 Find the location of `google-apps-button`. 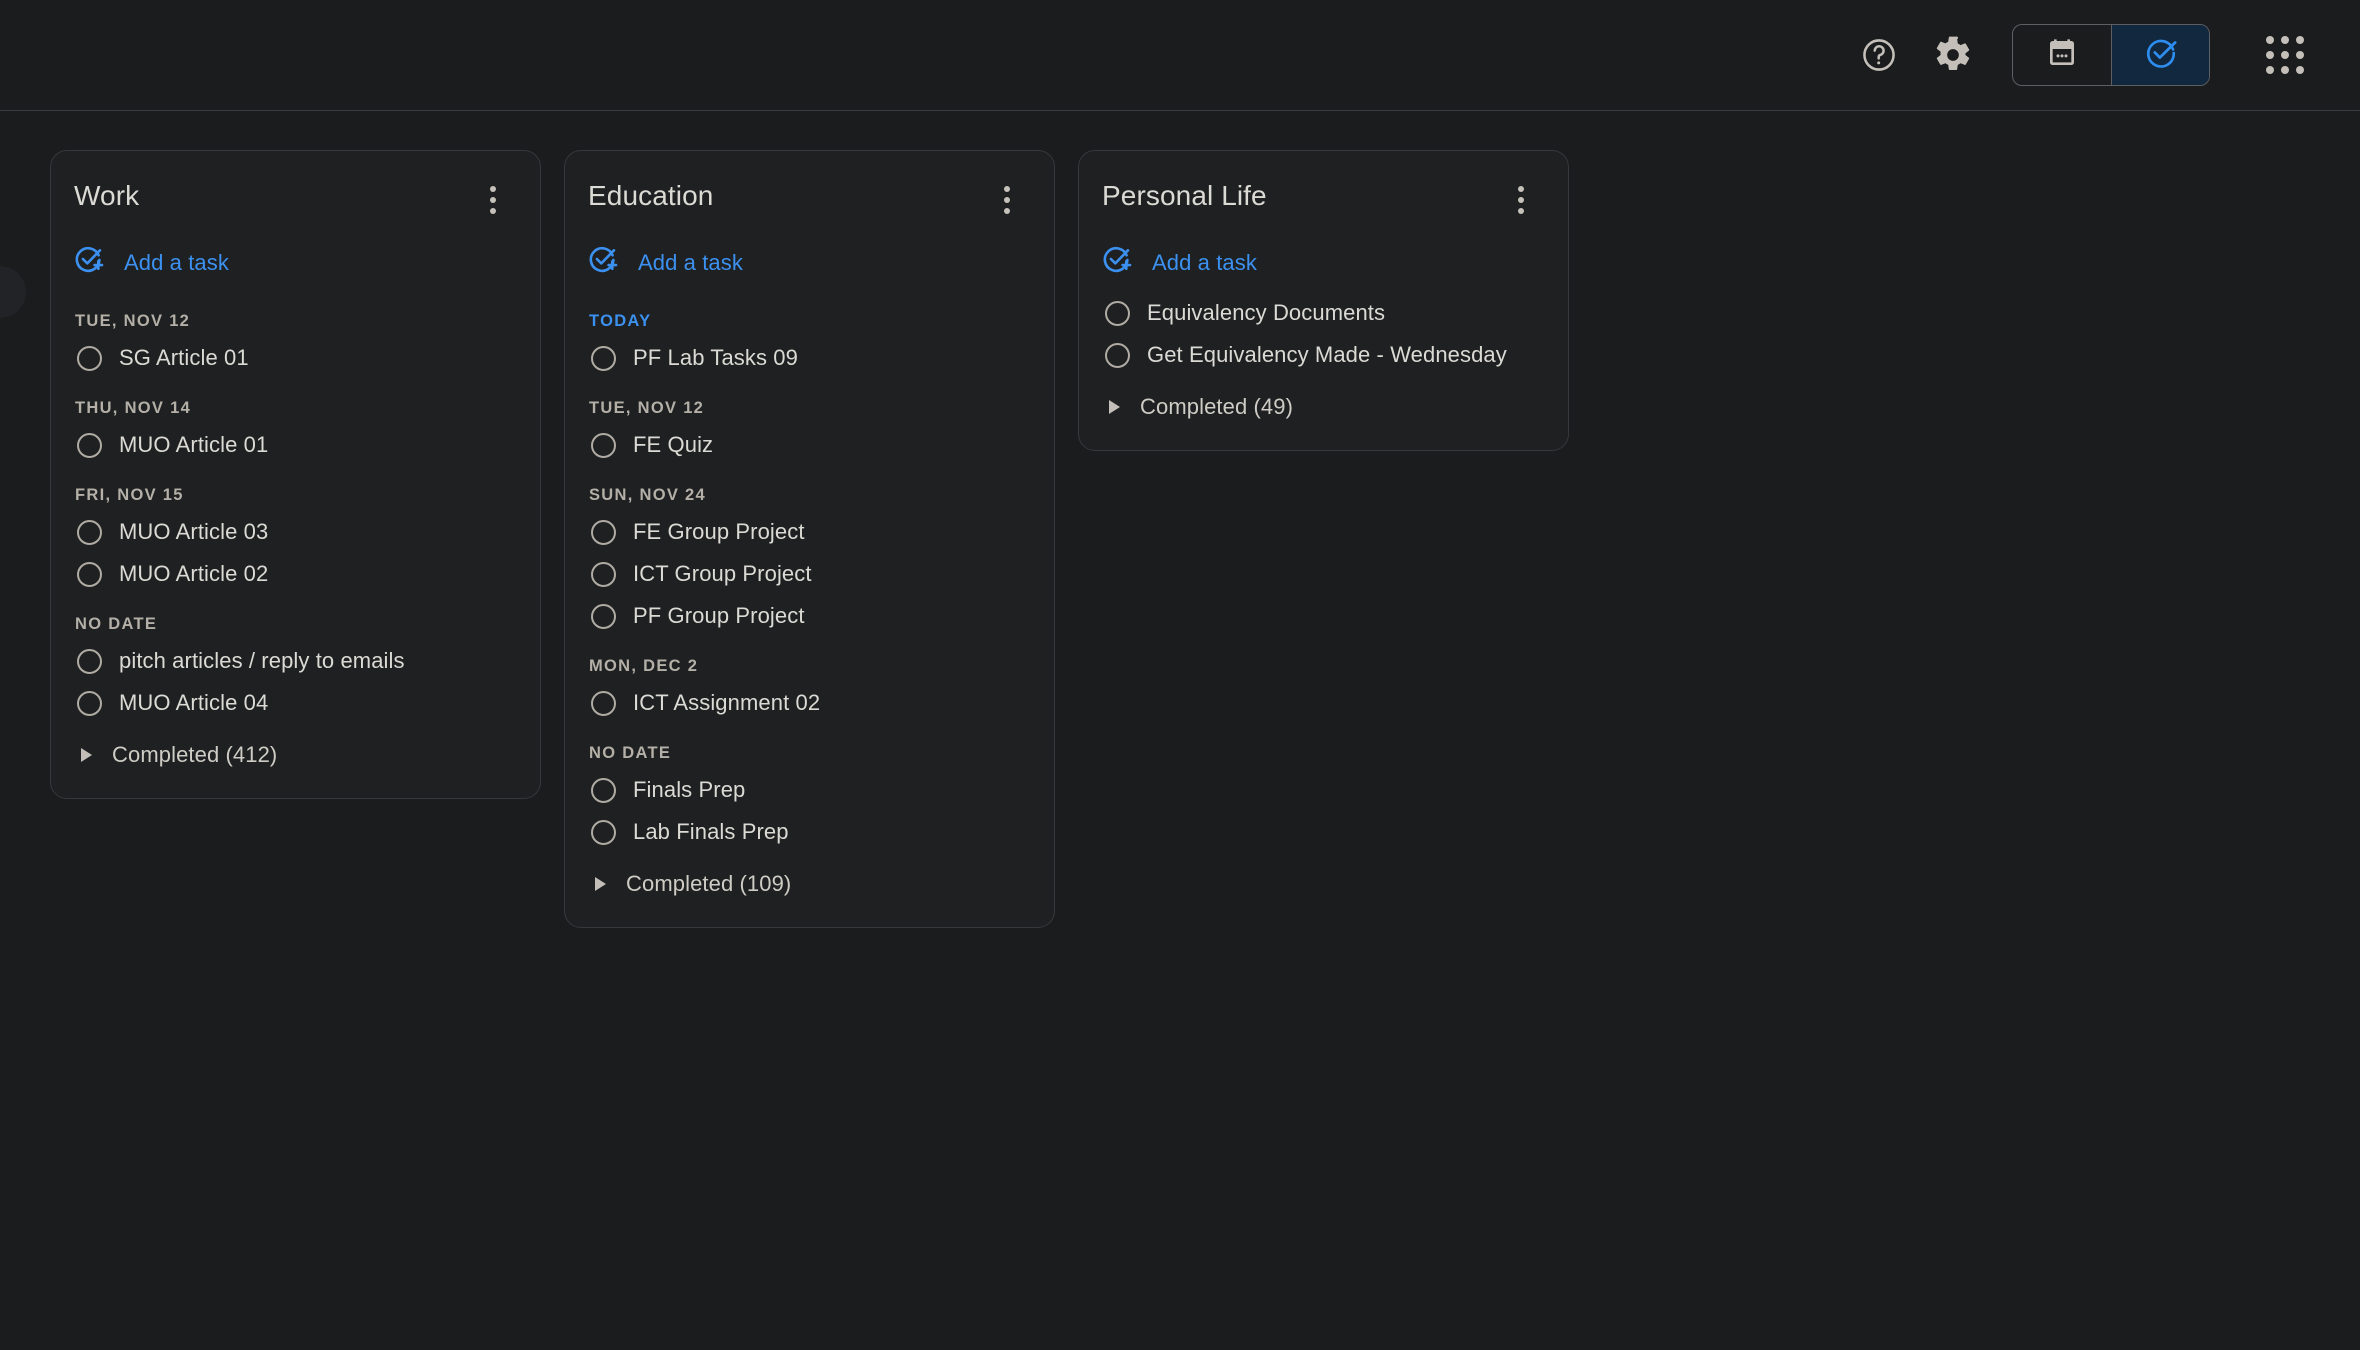

google-apps-button is located at coordinates (2285, 55).